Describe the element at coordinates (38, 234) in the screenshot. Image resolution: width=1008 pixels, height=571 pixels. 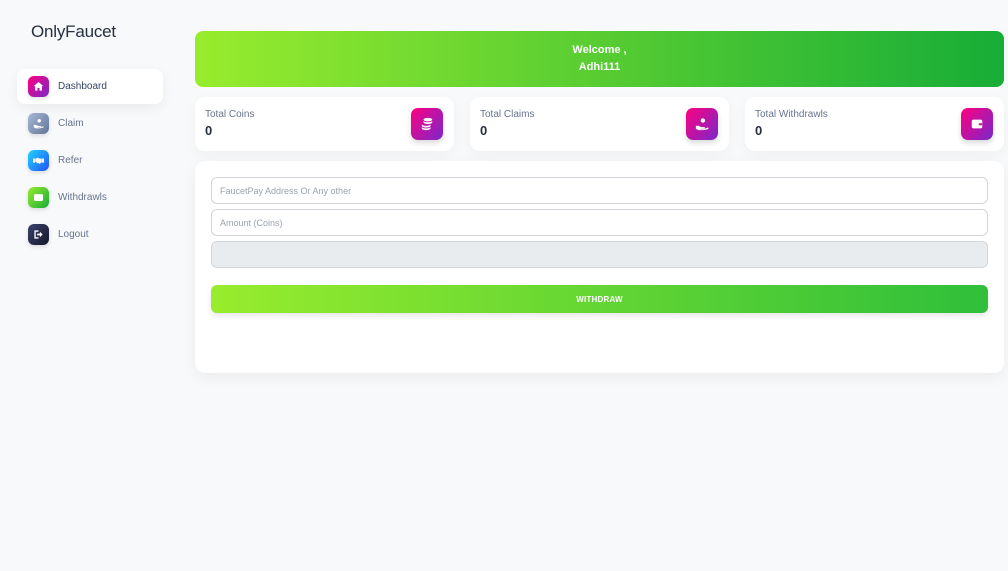
I see `logout-icon` at that location.